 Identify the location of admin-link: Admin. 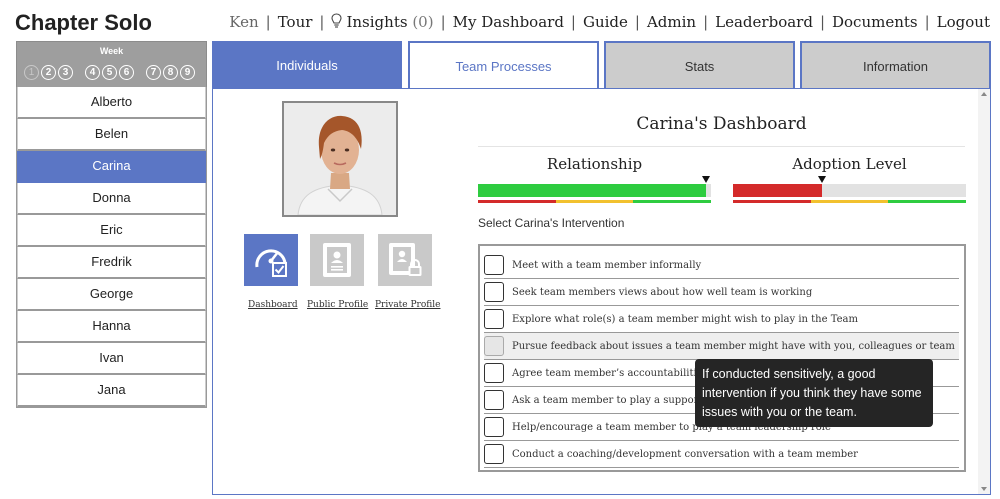
(671, 22).